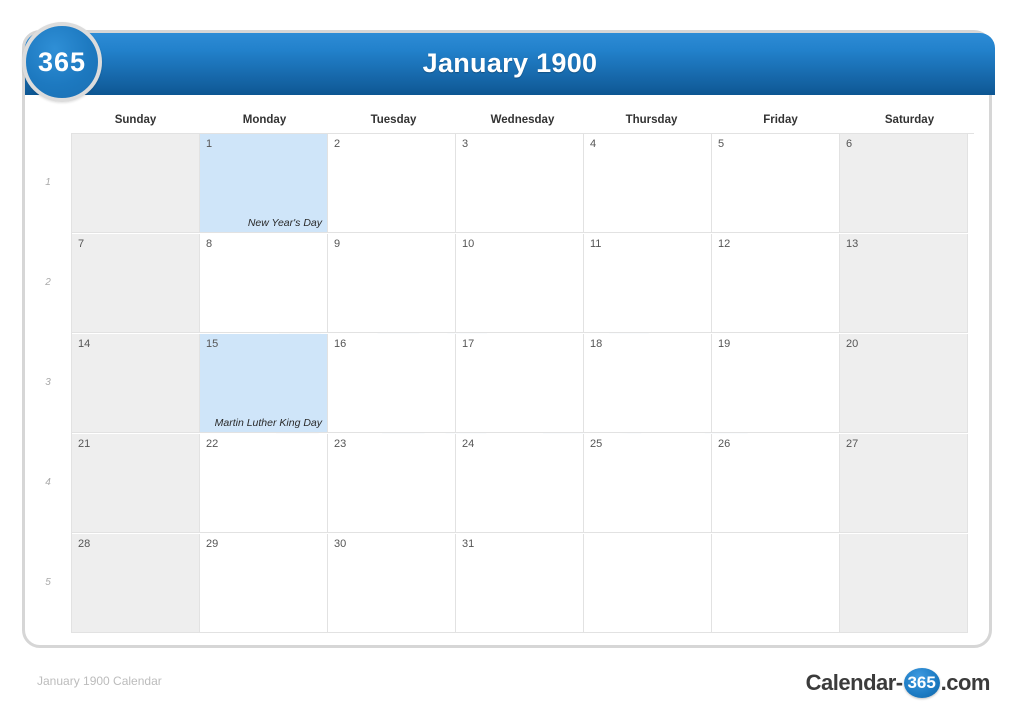 The image size is (1020, 721). Describe the element at coordinates (776, 183) in the screenshot. I see `day-cell: 5` at that location.